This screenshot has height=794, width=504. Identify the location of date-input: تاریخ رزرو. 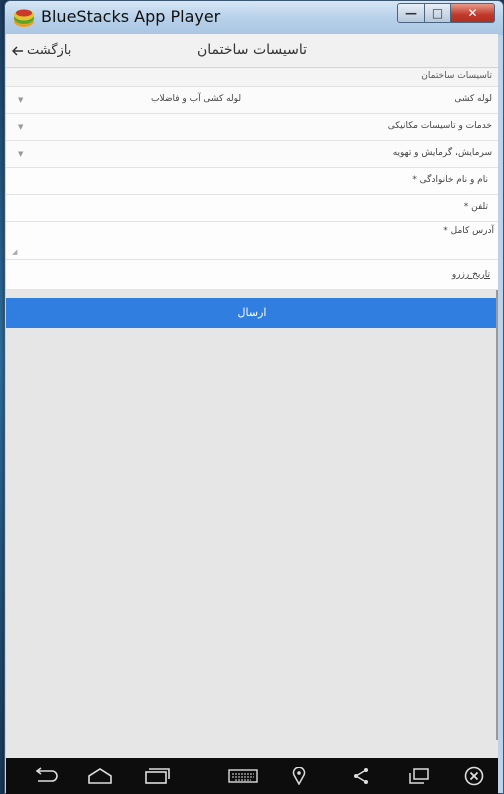
(252, 274).